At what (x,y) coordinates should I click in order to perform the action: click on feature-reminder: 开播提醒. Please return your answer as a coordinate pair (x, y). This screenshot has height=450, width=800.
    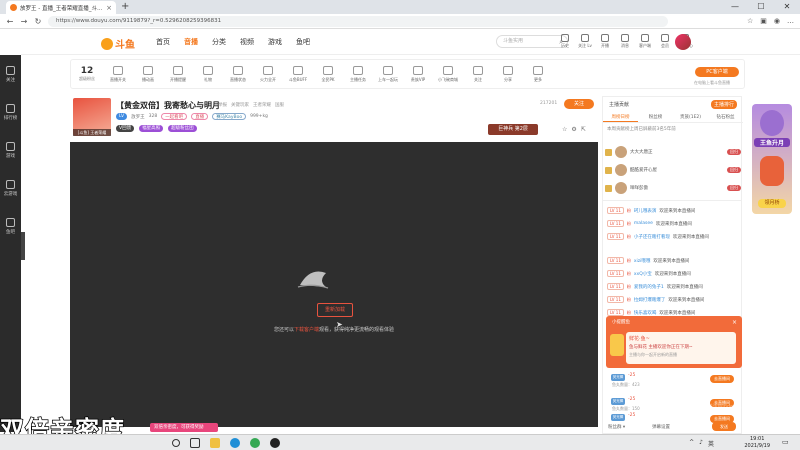
    Looking at the image, I should click on (178, 74).